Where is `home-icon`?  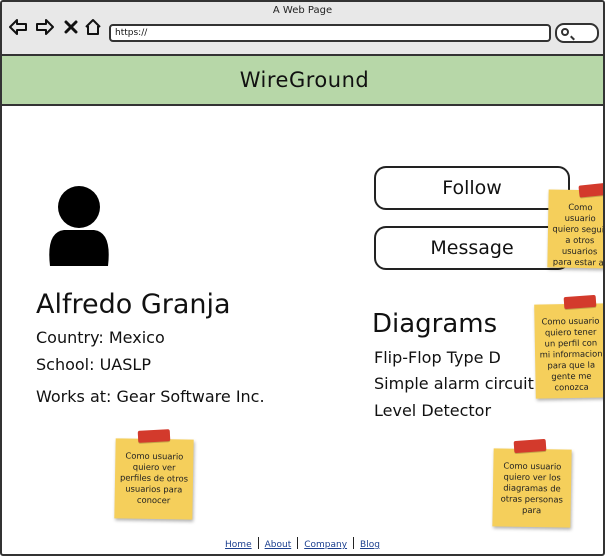 home-icon is located at coordinates (93, 27).